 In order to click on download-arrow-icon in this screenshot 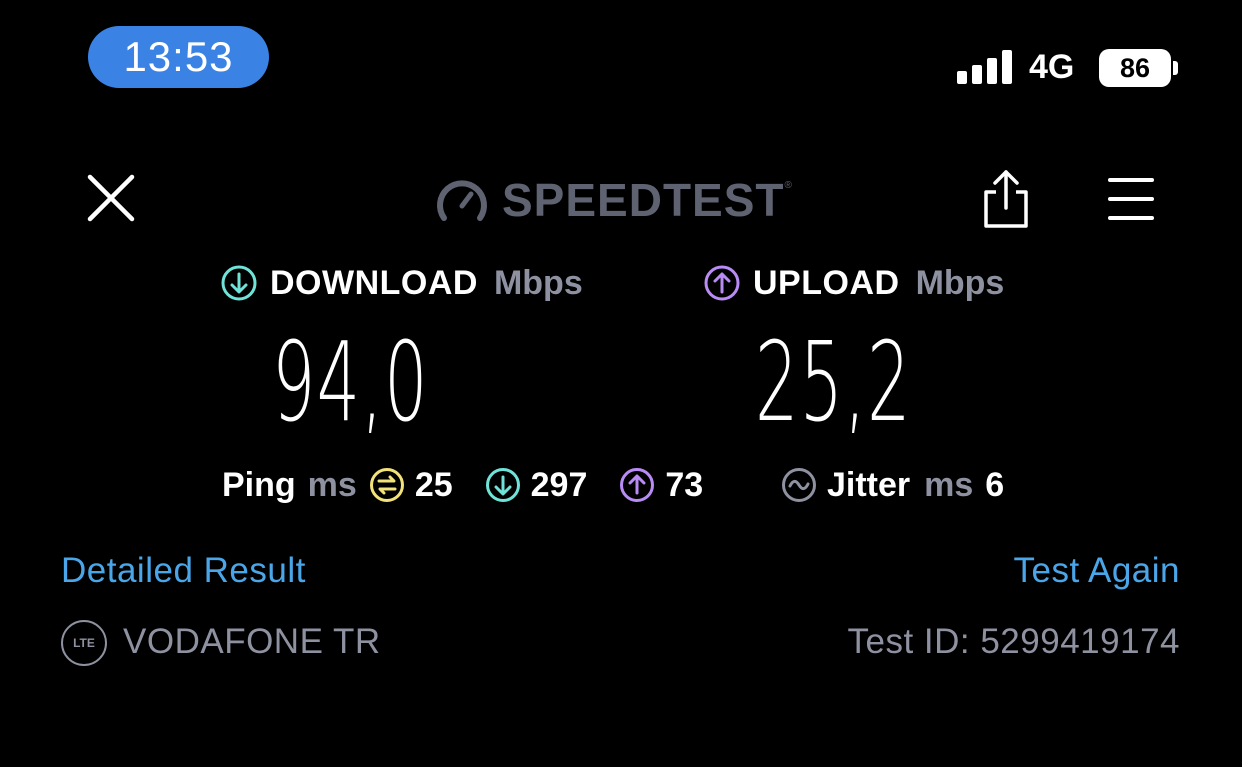, I will do `click(239, 283)`.